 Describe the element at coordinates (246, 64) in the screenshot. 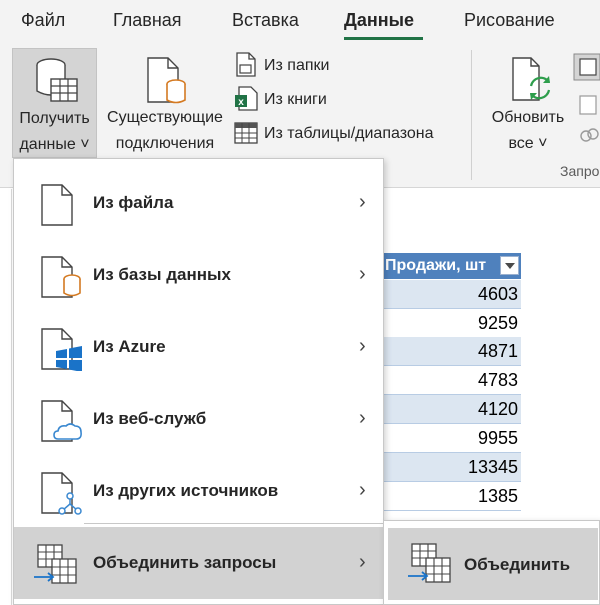

I see `folder-file-icon` at that location.